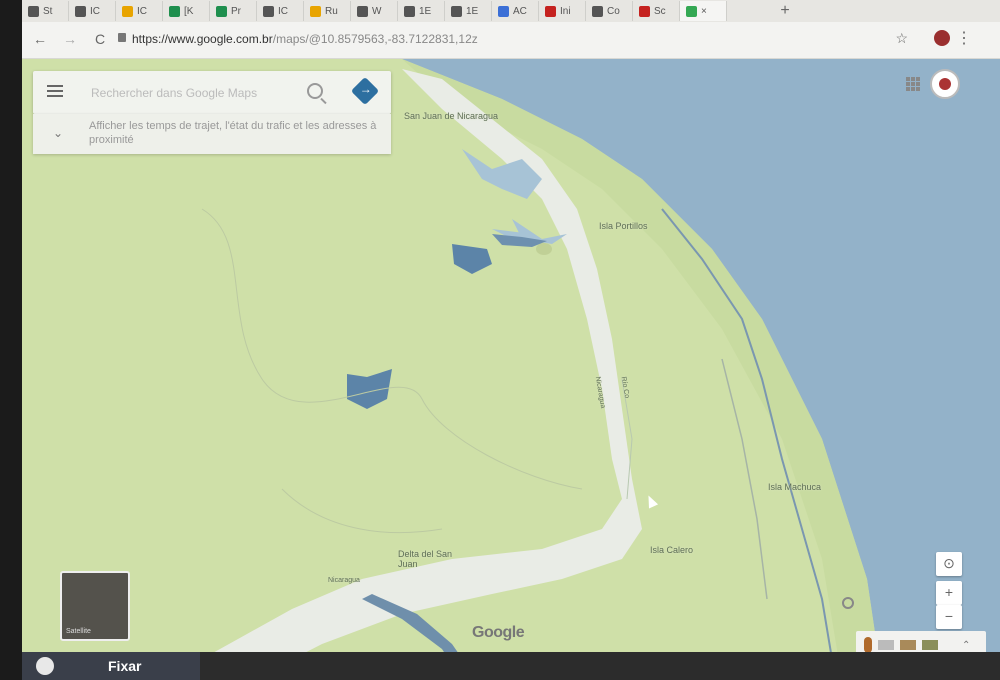 The height and width of the screenshot is (680, 1000). What do you see at coordinates (672, 550) in the screenshot?
I see `label-isla-calero: Isla Calero` at bounding box center [672, 550].